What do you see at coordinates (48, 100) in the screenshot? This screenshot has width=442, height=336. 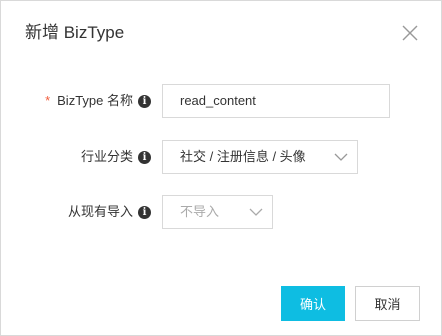 I see `required-mark: *` at bounding box center [48, 100].